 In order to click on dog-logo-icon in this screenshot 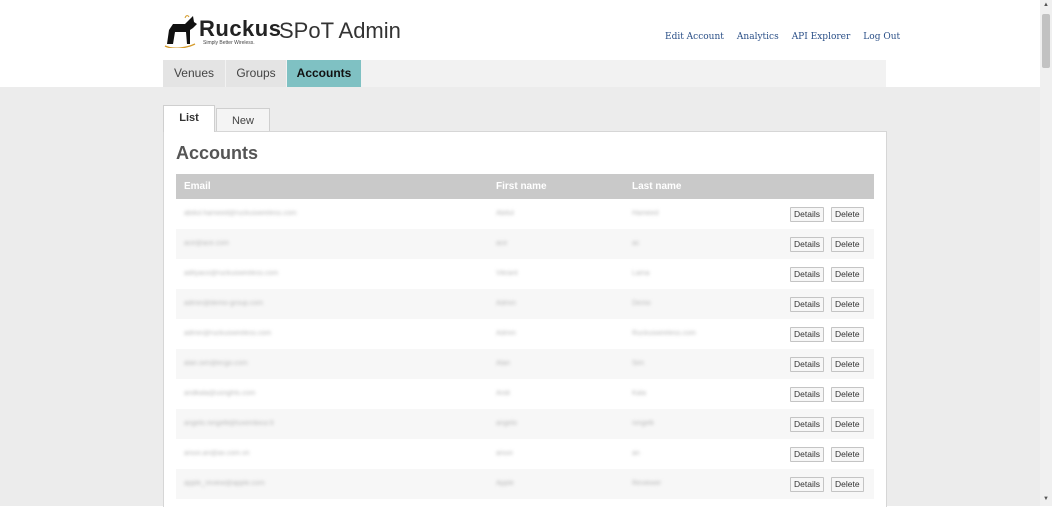, I will do `click(180, 31)`.